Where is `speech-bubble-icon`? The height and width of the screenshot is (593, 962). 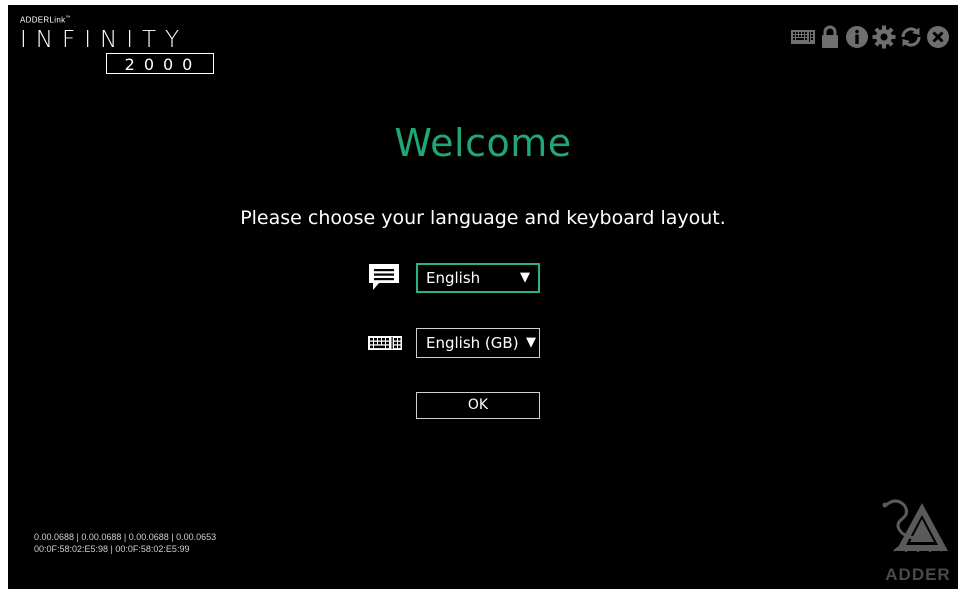
speech-bubble-icon is located at coordinates (384, 280).